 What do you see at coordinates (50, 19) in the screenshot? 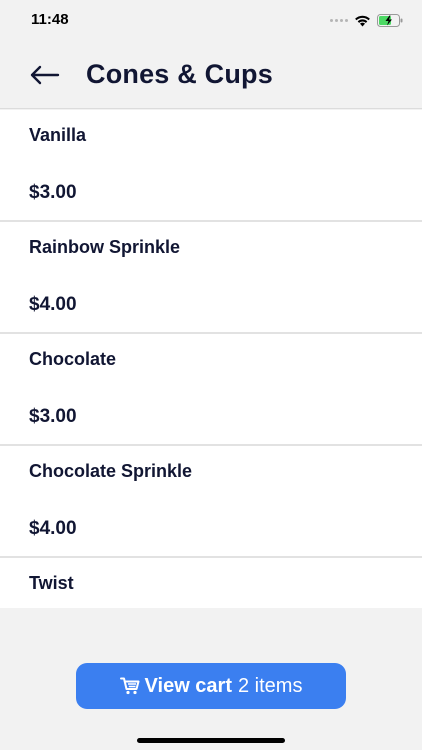
I see `status-time: 11:48` at bounding box center [50, 19].